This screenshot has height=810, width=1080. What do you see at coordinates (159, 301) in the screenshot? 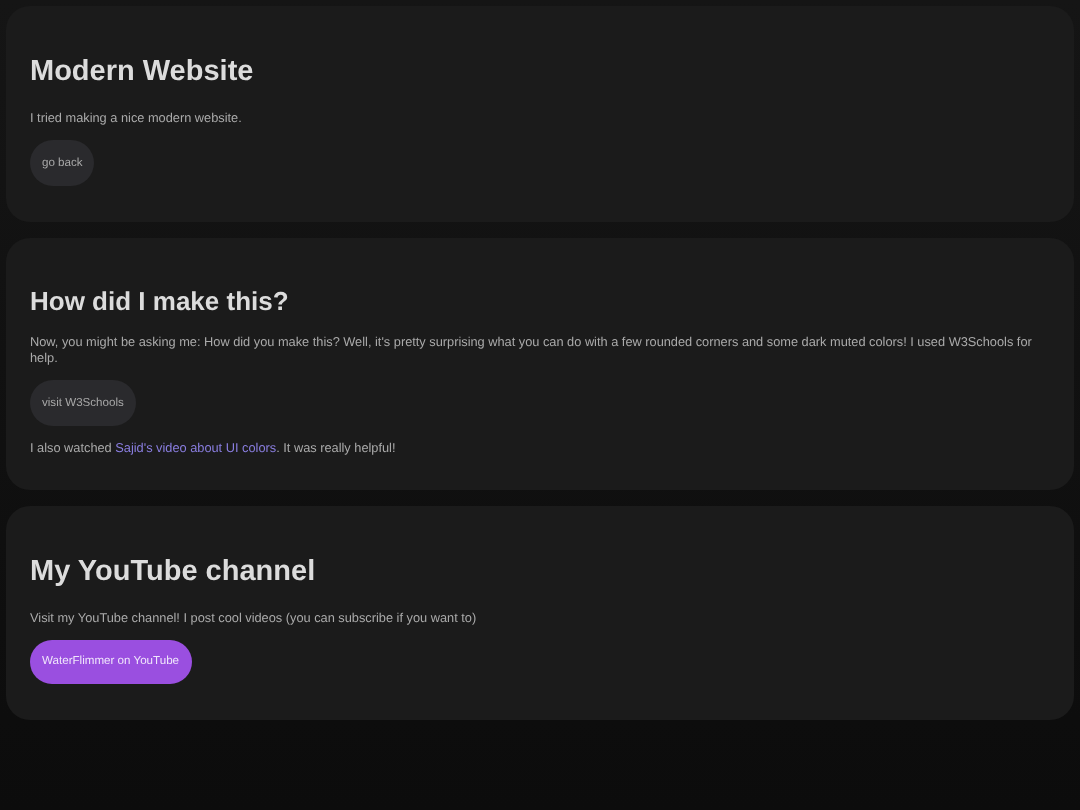
I see `section-heading: How did I make this?` at bounding box center [159, 301].